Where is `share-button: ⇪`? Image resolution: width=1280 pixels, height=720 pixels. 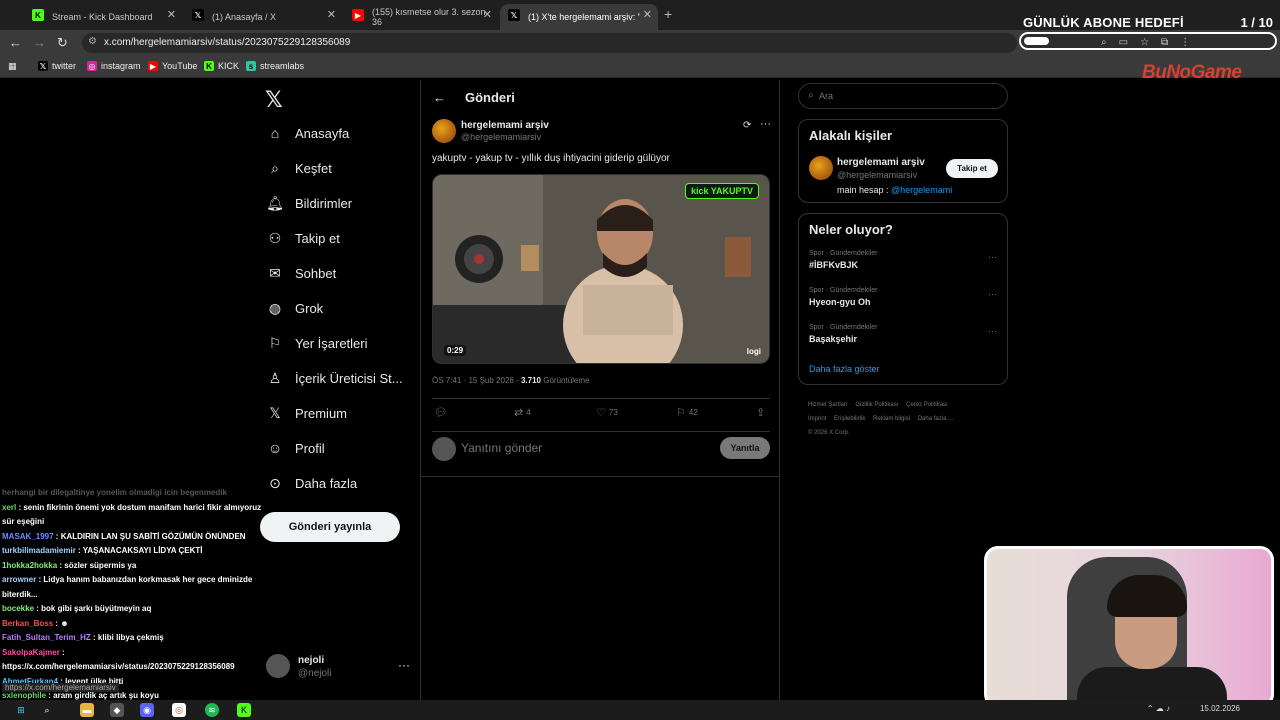
share-button: ⇪ is located at coordinates (760, 412).